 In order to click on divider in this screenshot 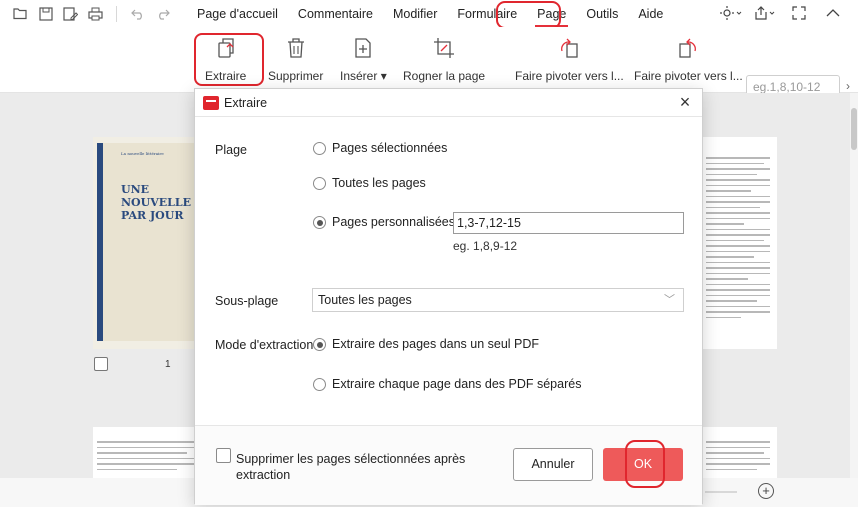, I will do `click(116, 13)`.